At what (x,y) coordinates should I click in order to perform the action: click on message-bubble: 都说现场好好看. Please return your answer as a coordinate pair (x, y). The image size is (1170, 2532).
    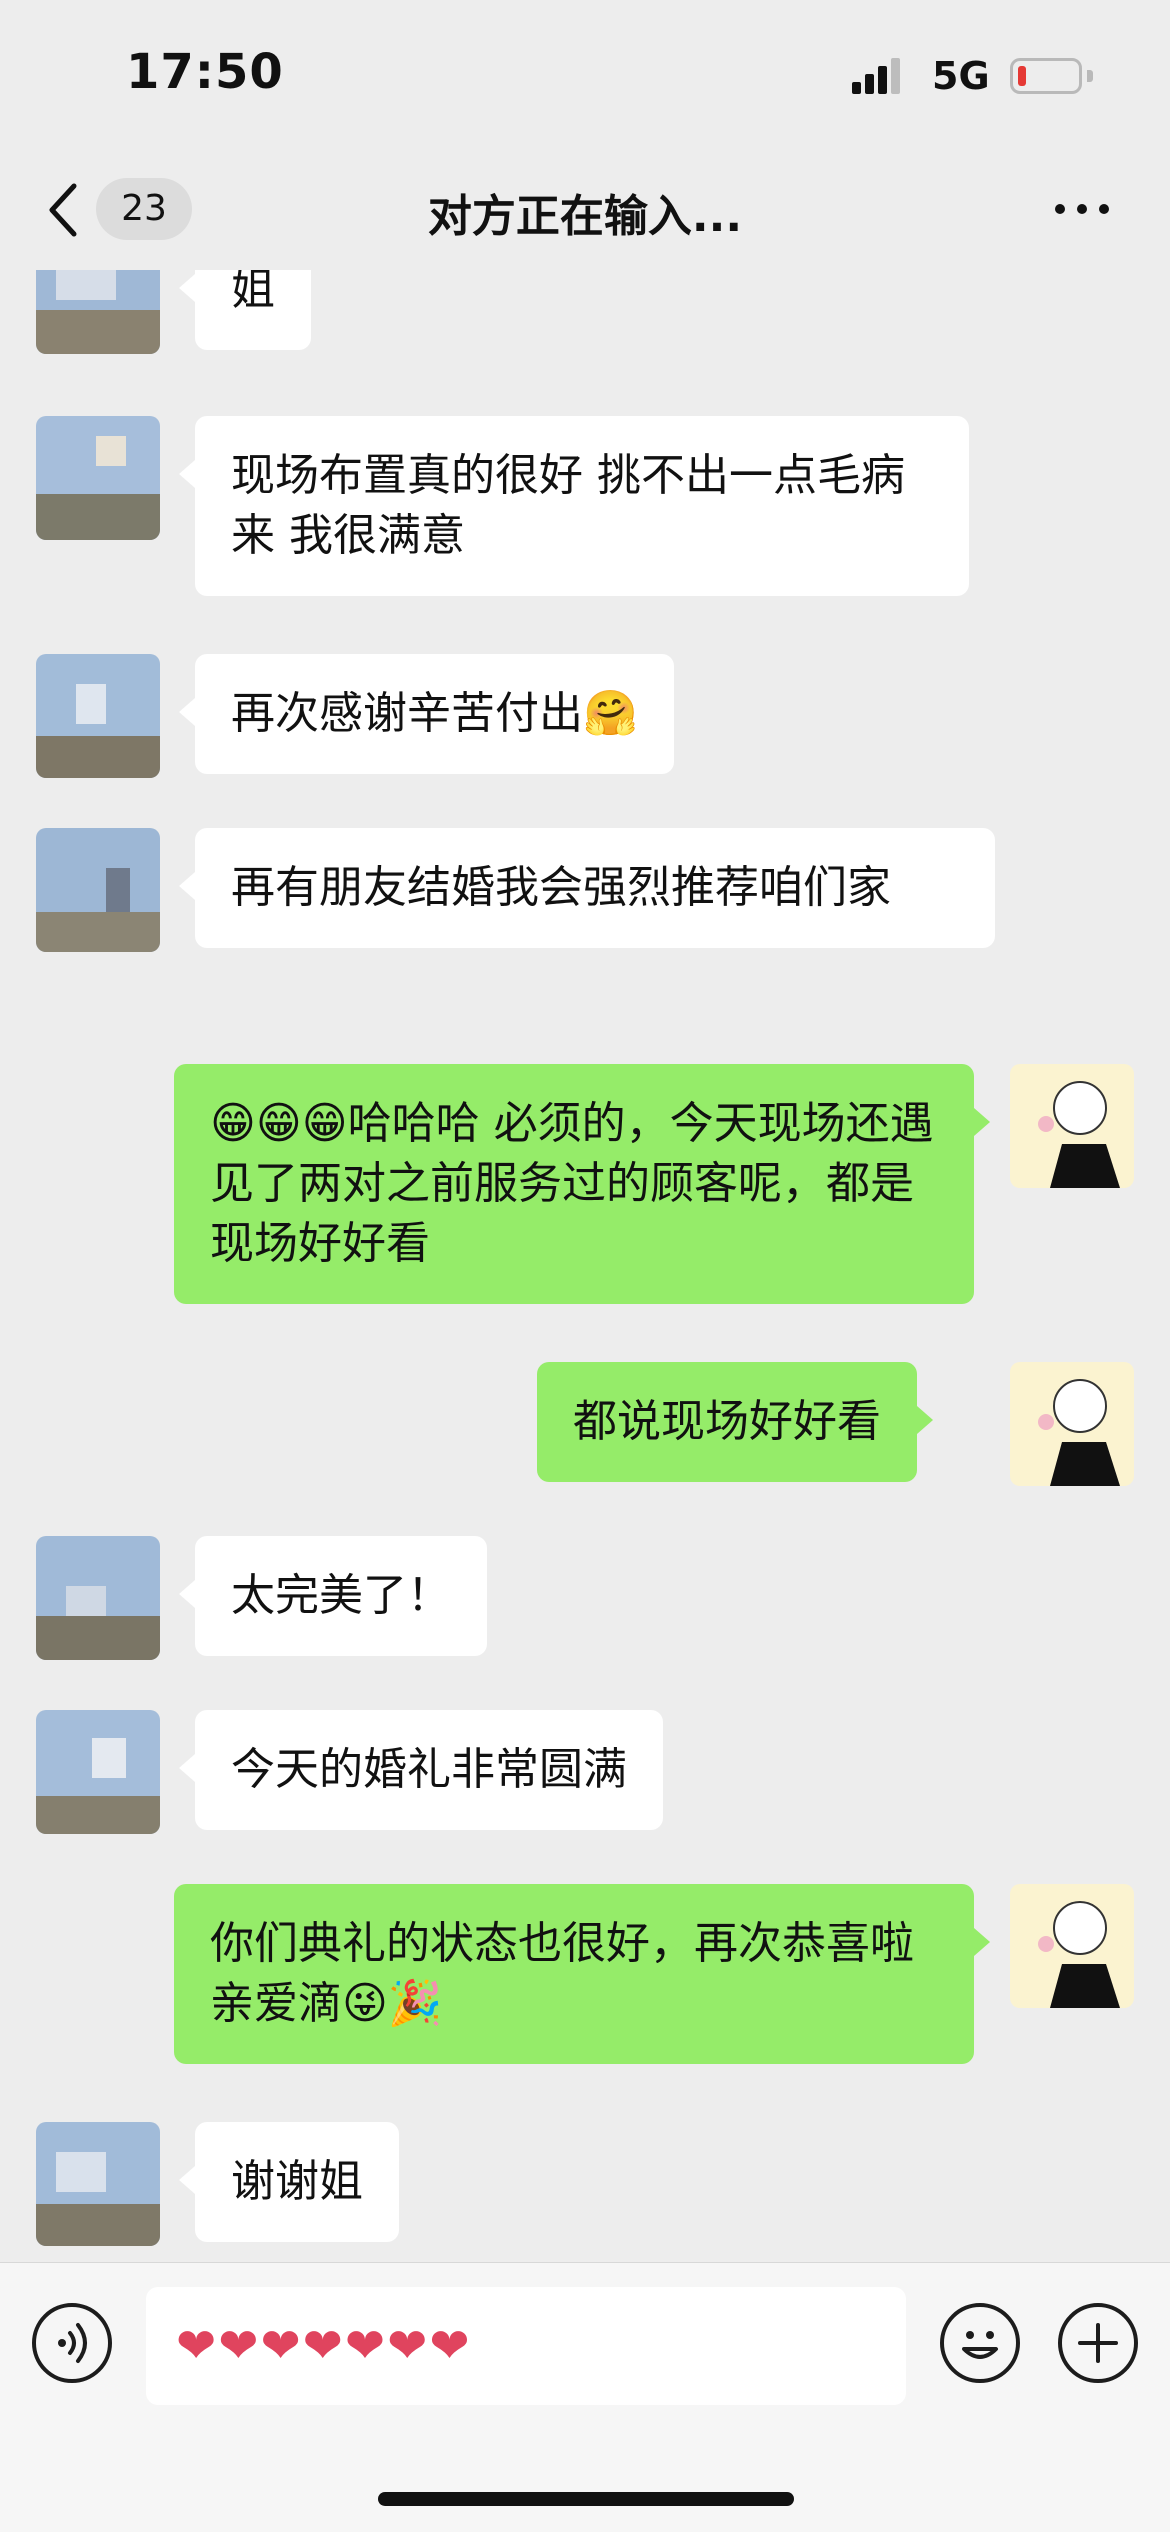
    Looking at the image, I should click on (735, 1422).